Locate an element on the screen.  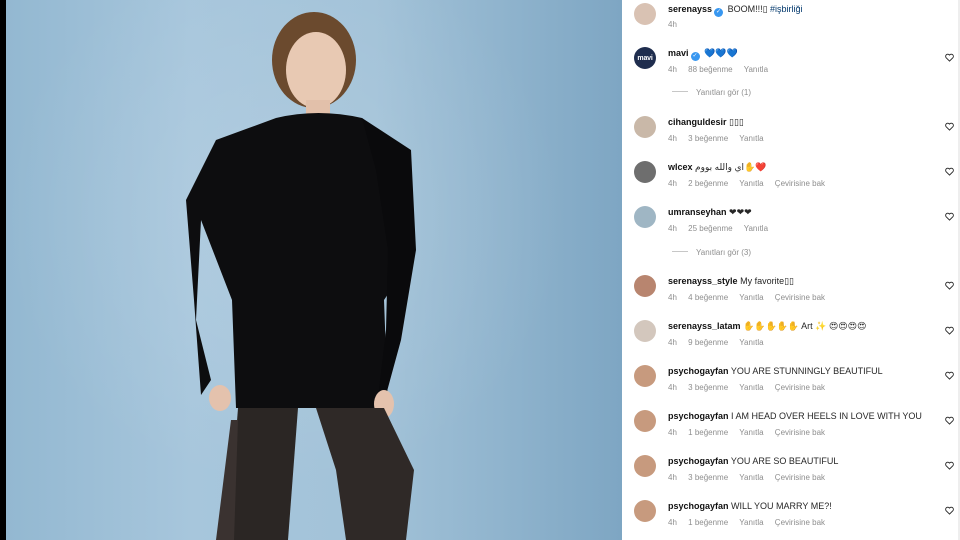
comment-username: serenayss is located at coordinates (690, 9).